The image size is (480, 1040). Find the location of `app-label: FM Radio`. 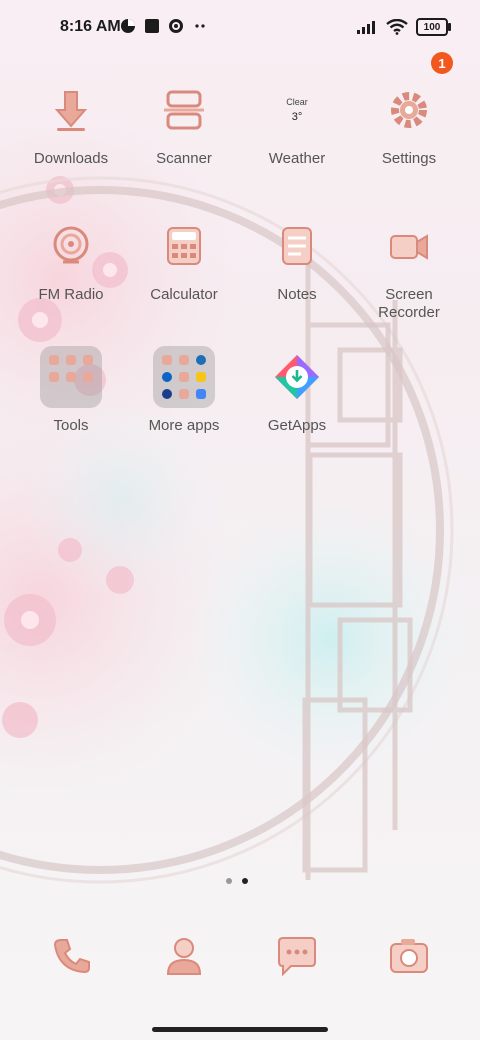

app-label: FM Radio is located at coordinates (71, 294).